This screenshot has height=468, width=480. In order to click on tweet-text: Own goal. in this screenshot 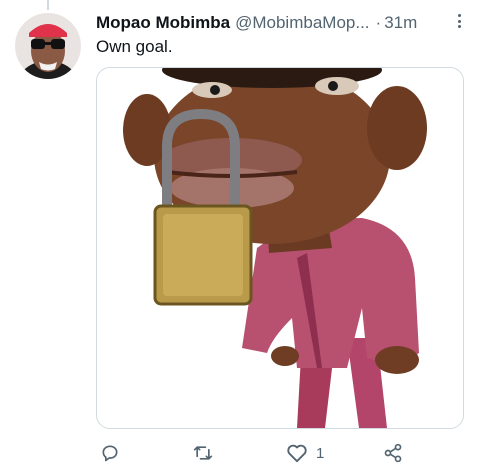, I will do `click(134, 46)`.